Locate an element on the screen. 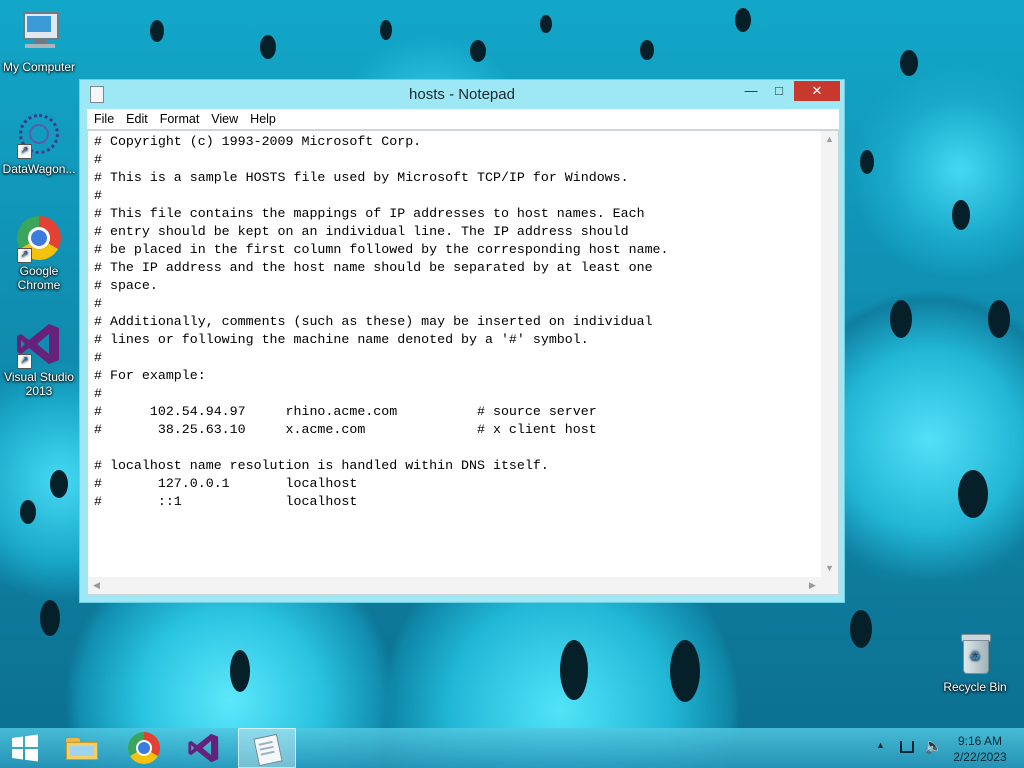 This screenshot has width=1024, height=768. desktop-icon-visual-studio: ↗ Visual Studio 2013 is located at coordinates (39, 359).